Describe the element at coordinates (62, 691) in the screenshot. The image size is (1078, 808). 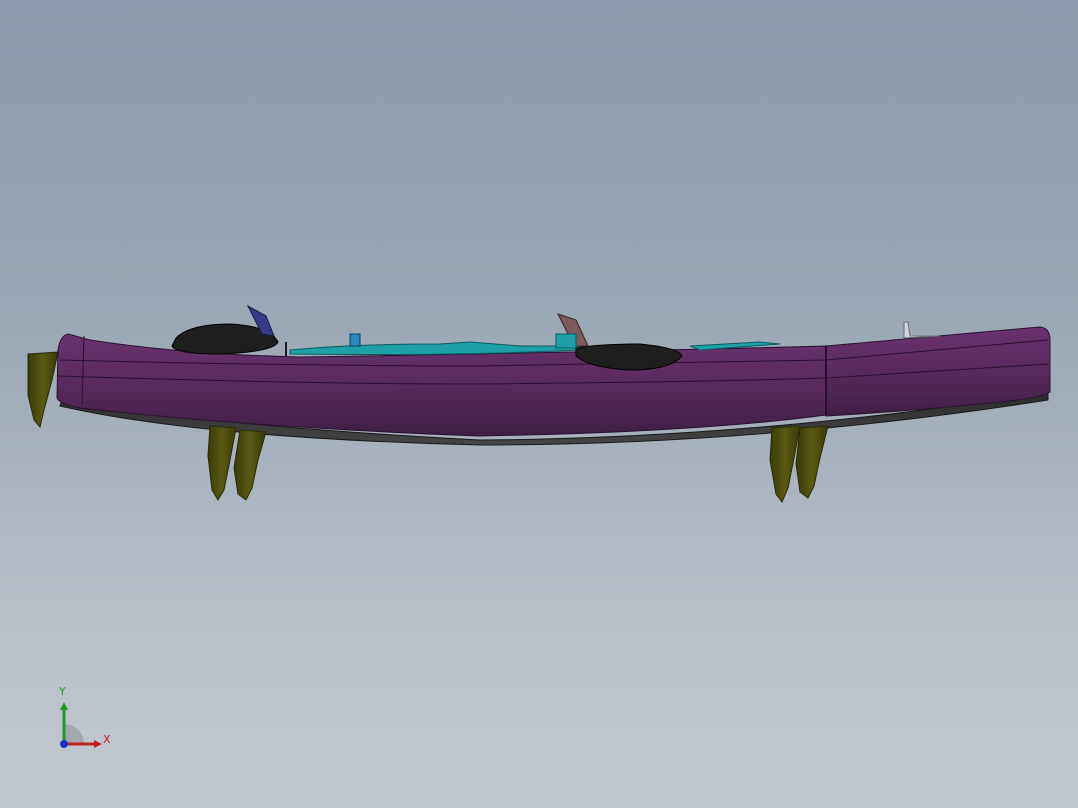
I see `y-axis-label: Y` at that location.